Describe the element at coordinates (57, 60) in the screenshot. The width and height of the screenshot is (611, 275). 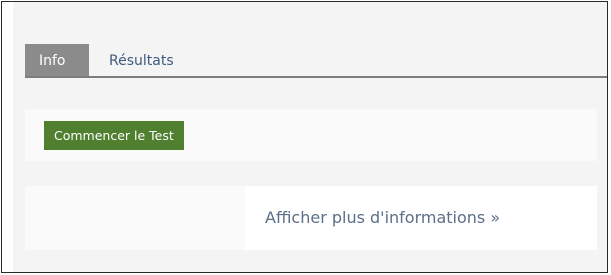
I see `tab-info: Info` at that location.